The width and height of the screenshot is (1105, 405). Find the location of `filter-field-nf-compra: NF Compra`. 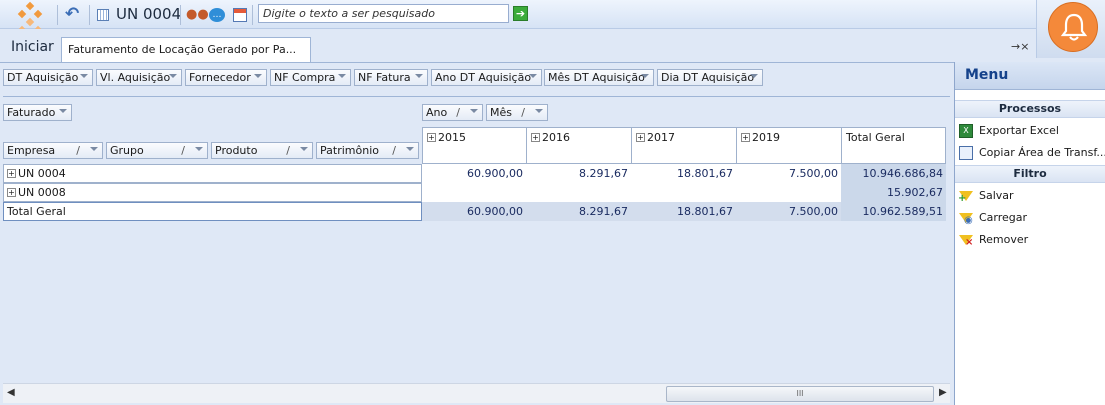

filter-field-nf-compra: NF Compra is located at coordinates (310, 77).